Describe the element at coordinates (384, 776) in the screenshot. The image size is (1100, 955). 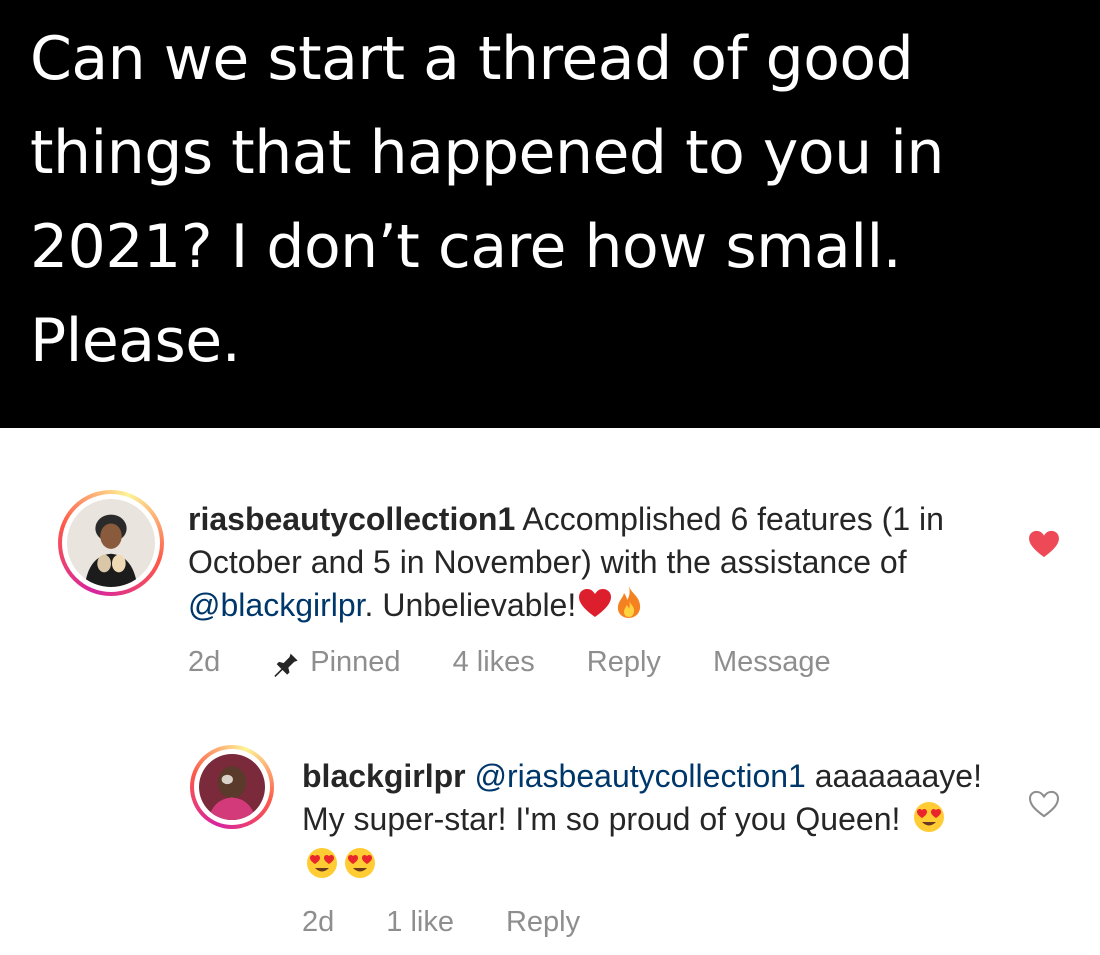
I see `comment-username: blackgirlpr` at that location.